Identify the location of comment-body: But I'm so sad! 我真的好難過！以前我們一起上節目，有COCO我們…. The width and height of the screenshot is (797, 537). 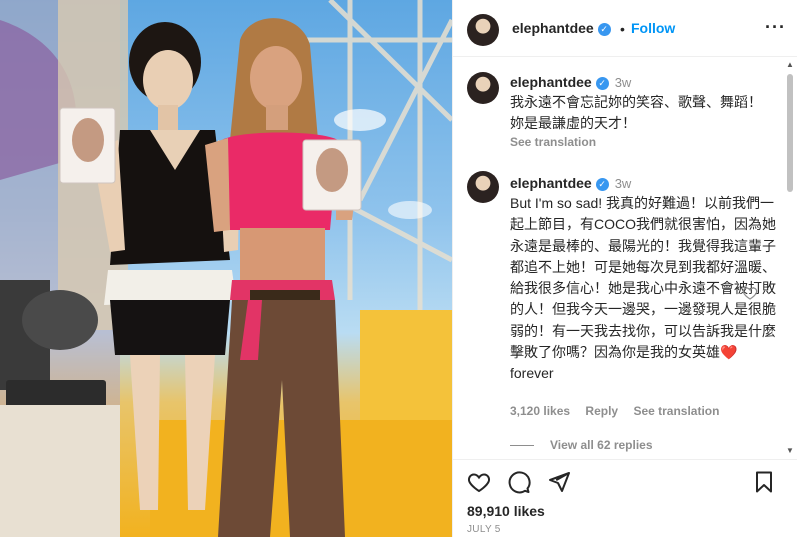
(643, 278).